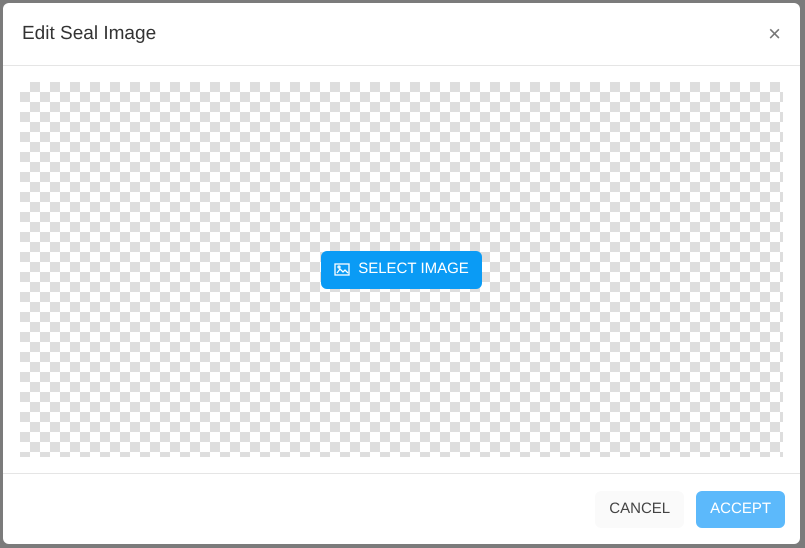  Describe the element at coordinates (774, 34) in the screenshot. I see `close-button: ×` at that location.